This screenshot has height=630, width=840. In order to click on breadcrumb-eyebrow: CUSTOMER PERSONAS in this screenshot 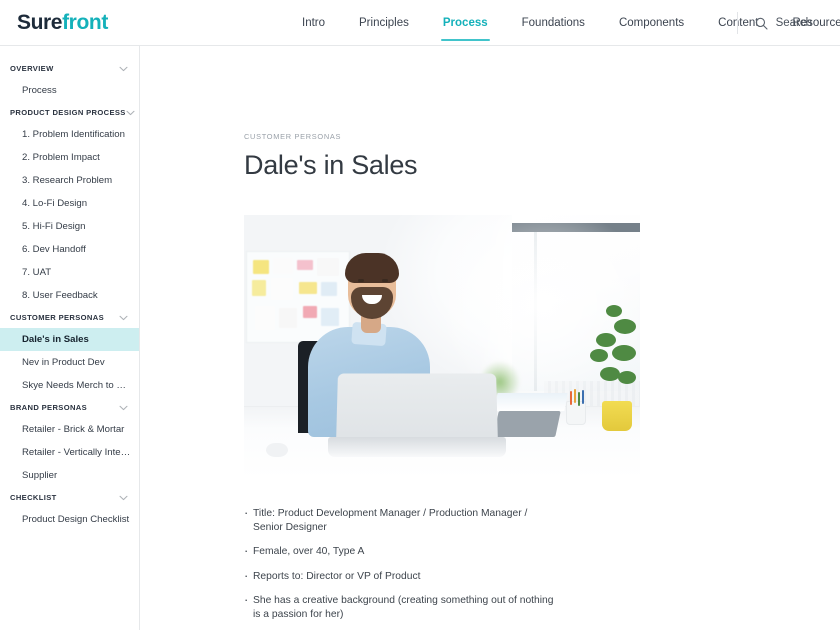, I will do `click(293, 136)`.